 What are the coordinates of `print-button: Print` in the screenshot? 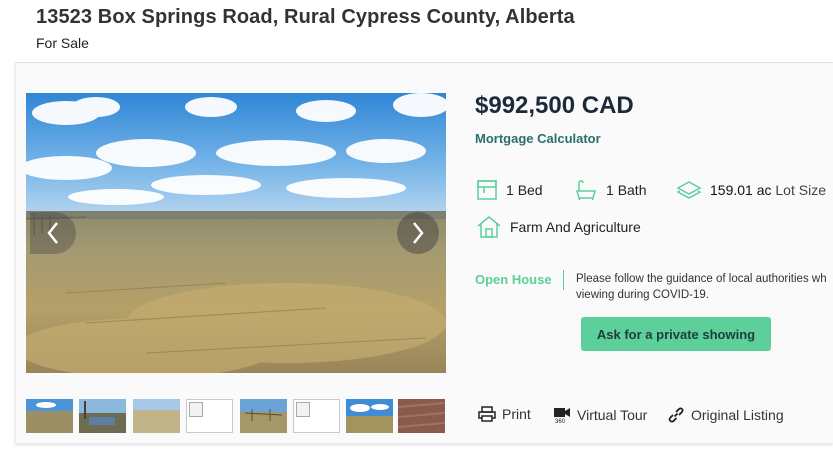 It's located at (504, 414).